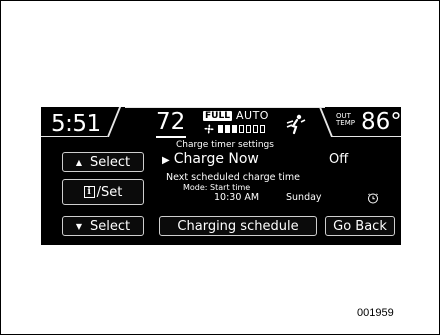 This screenshot has width=441, height=336. I want to click on outside-temp-label: OUT TEMP, so click(345, 120).